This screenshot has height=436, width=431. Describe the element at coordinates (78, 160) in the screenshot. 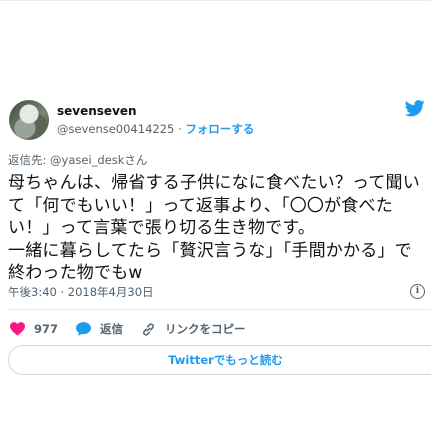

I see `reply-to-line: 返信先: @yasei_deskさん` at that location.